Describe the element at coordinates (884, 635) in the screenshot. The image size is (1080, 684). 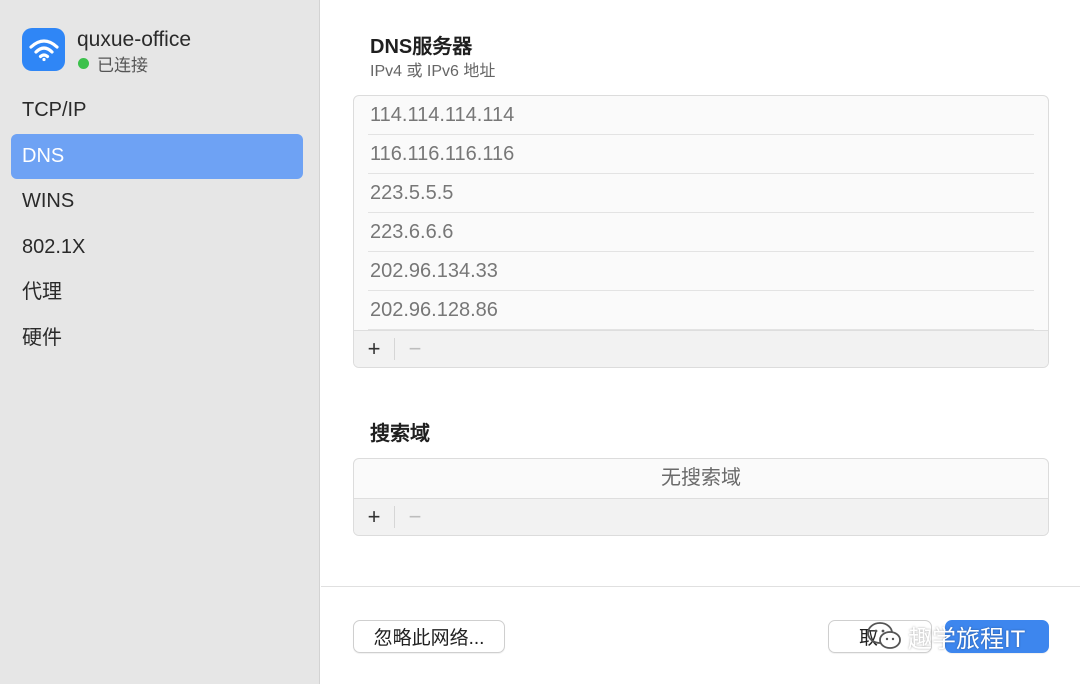
I see `wechat-icon` at that location.